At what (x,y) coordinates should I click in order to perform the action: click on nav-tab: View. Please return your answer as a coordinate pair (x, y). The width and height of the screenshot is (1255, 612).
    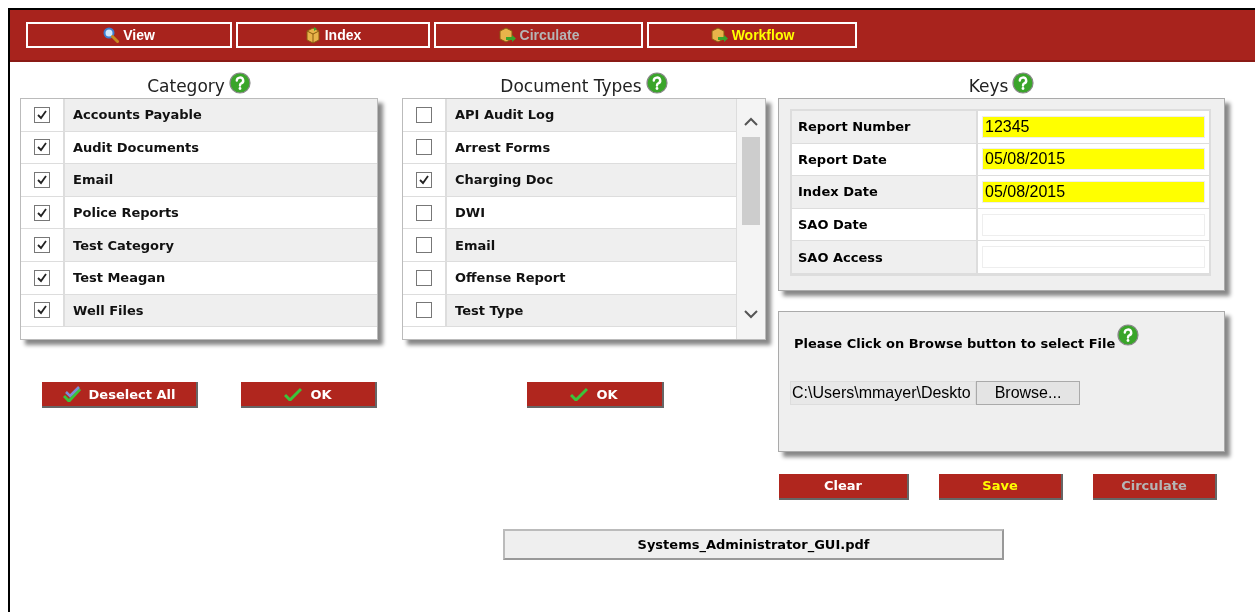
    Looking at the image, I should click on (129, 35).